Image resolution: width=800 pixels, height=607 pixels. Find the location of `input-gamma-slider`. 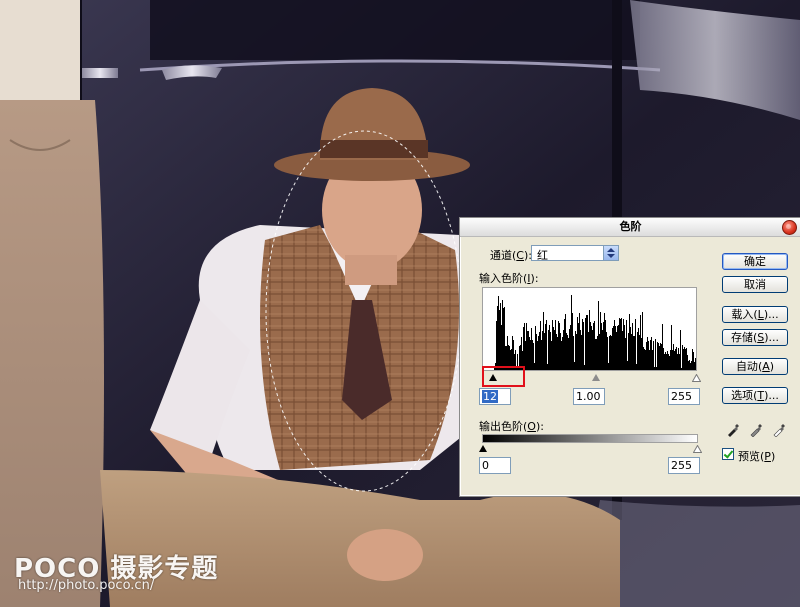

input-gamma-slider is located at coordinates (596, 377).